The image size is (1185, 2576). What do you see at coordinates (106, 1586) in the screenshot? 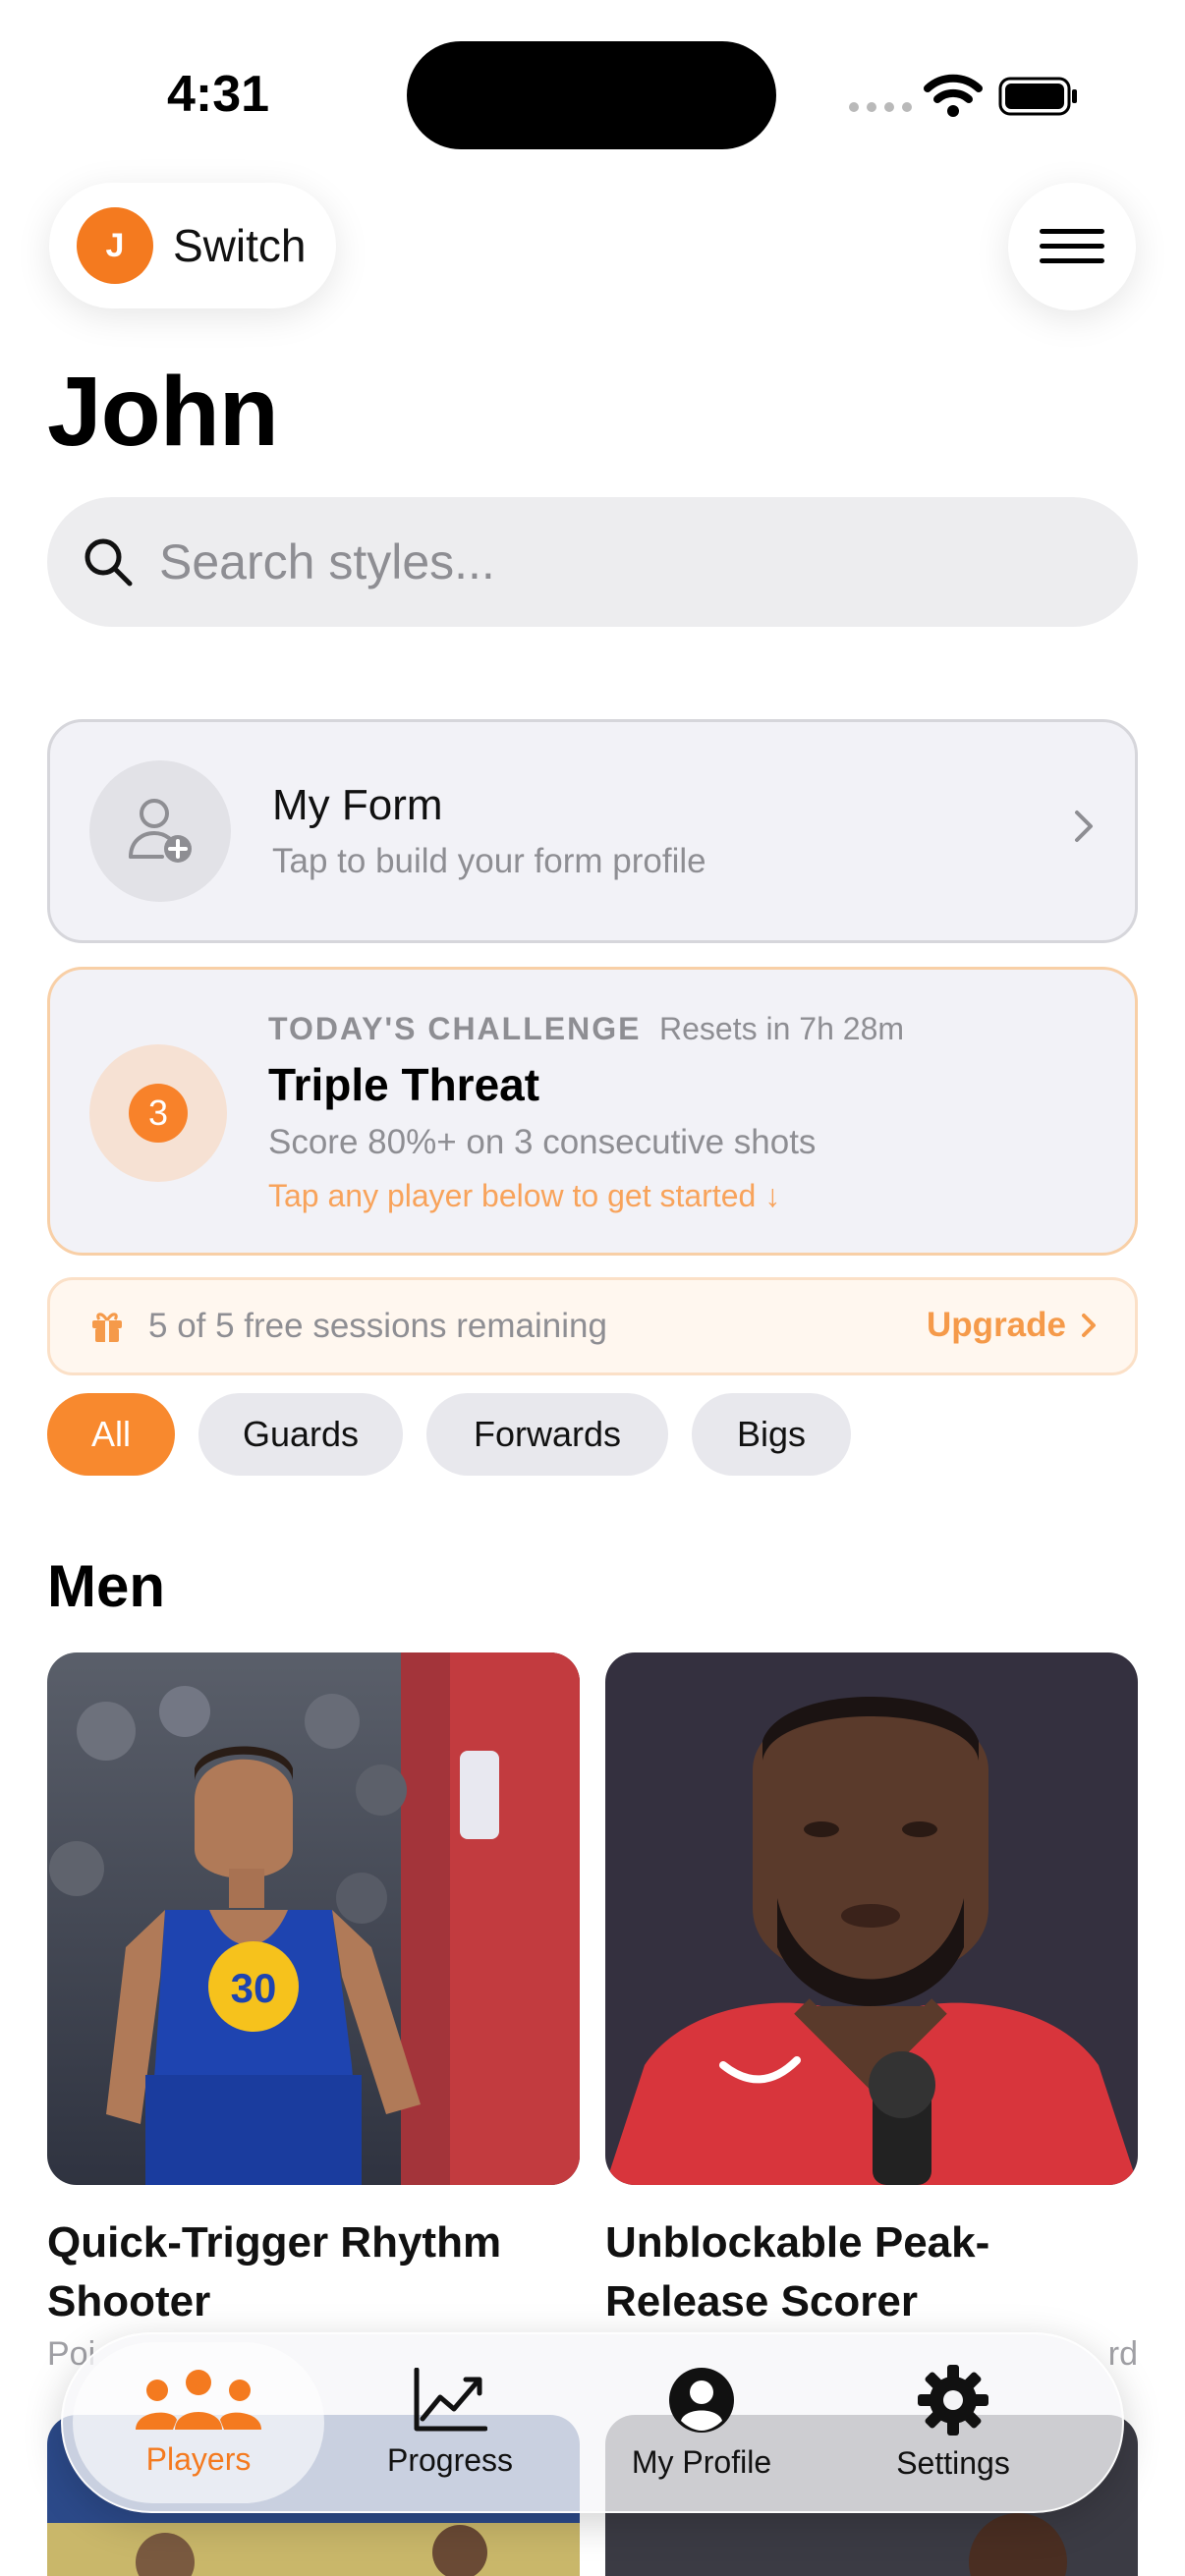
I see `section-title-men: Men` at bounding box center [106, 1586].